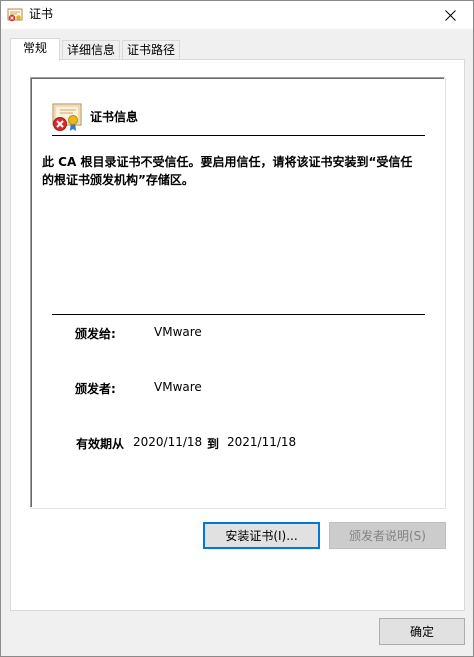 The width and height of the screenshot is (474, 657). Describe the element at coordinates (168, 442) in the screenshot. I see `valid-from-date: 2020/11/18` at that location.